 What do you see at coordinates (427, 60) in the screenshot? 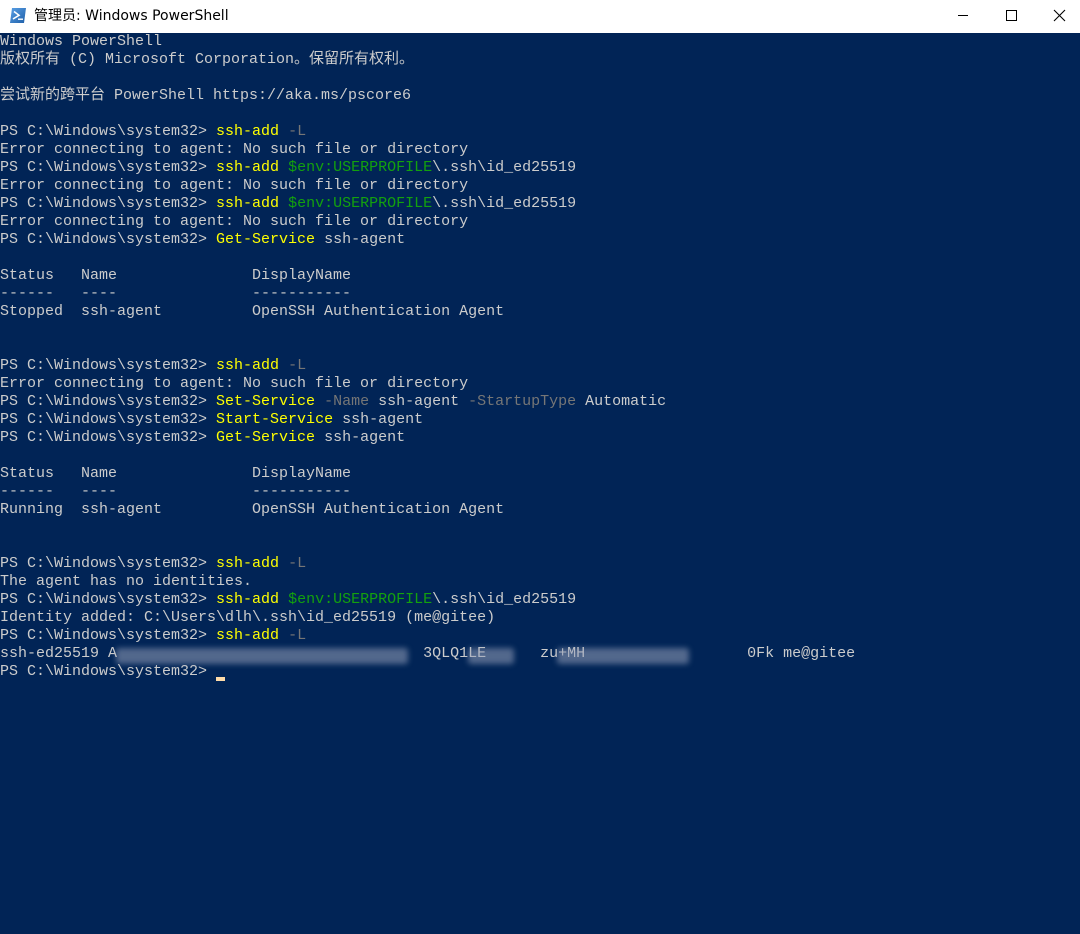
I see `console-line: 版权所有 (C) Microsoft Corporation。保留所有权利。` at bounding box center [427, 60].